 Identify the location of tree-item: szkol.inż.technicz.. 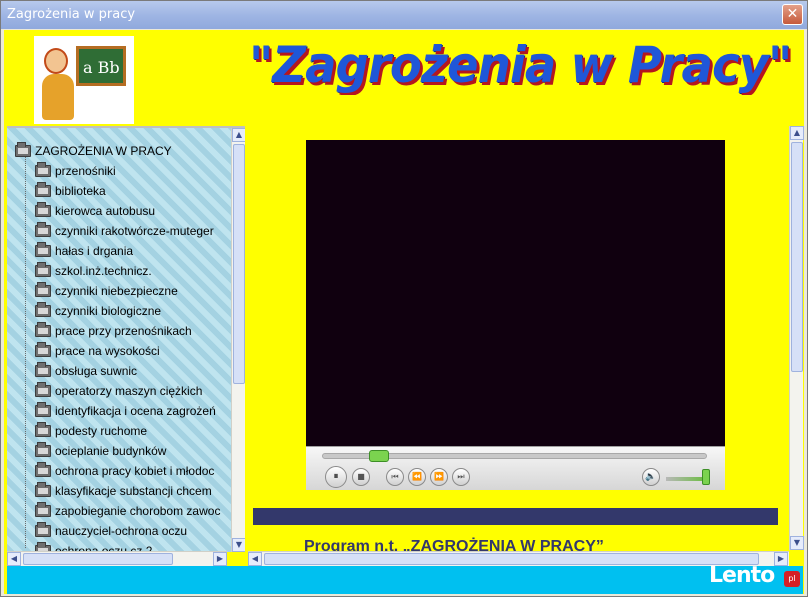
(123, 271).